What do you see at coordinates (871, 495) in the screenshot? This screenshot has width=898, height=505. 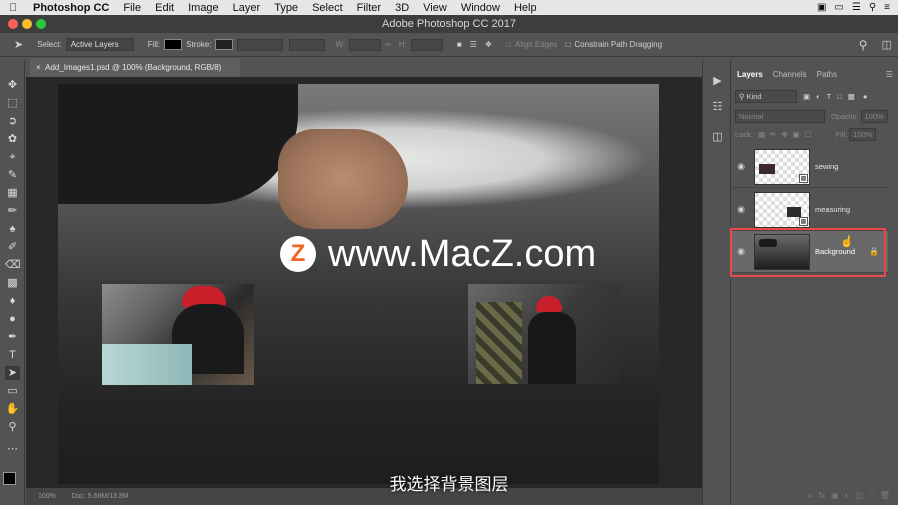 I see `new-layer-icon: □` at bounding box center [871, 495].